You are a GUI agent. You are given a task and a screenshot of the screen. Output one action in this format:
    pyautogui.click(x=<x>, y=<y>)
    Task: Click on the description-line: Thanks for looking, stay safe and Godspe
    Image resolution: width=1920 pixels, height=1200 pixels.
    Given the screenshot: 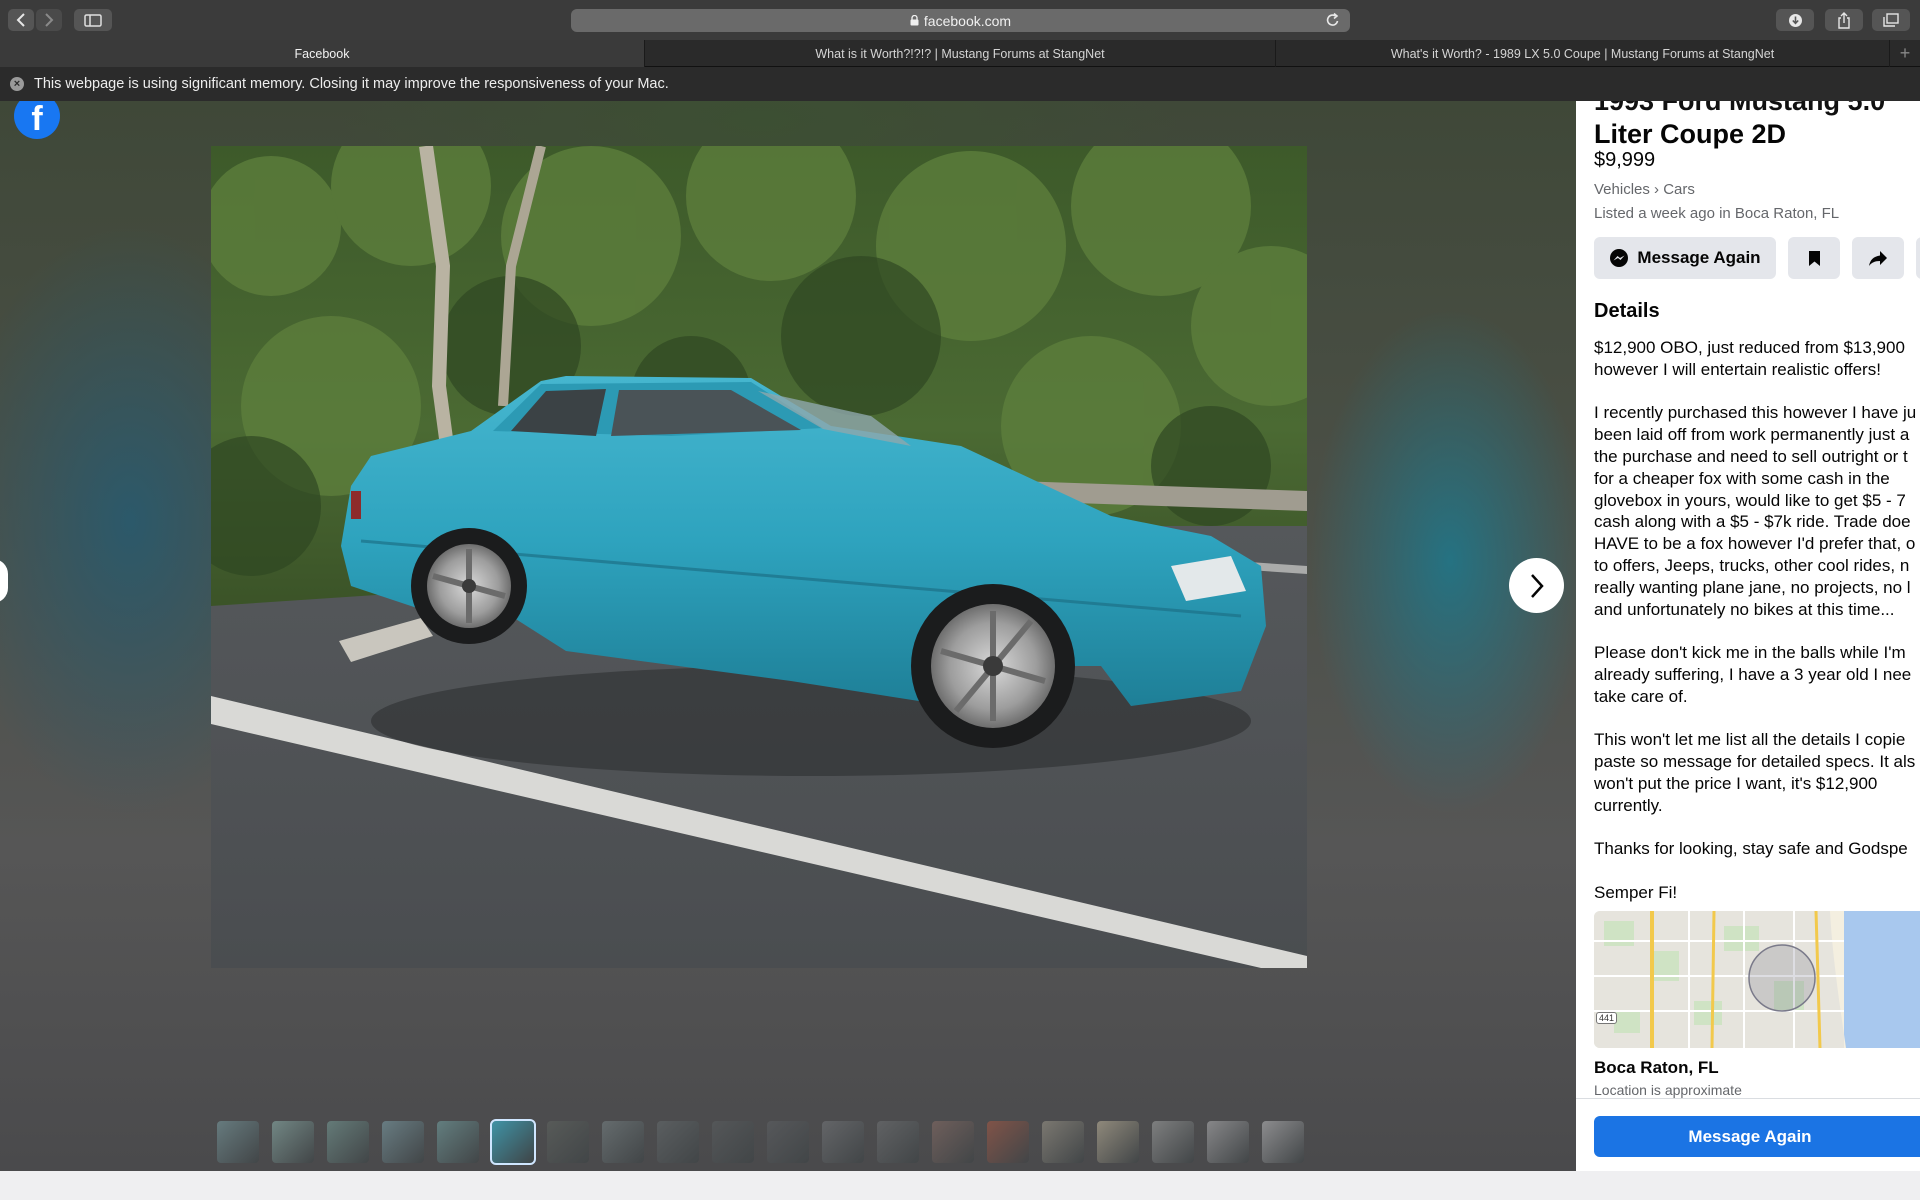 What is the action you would take?
    pyautogui.click(x=1751, y=849)
    